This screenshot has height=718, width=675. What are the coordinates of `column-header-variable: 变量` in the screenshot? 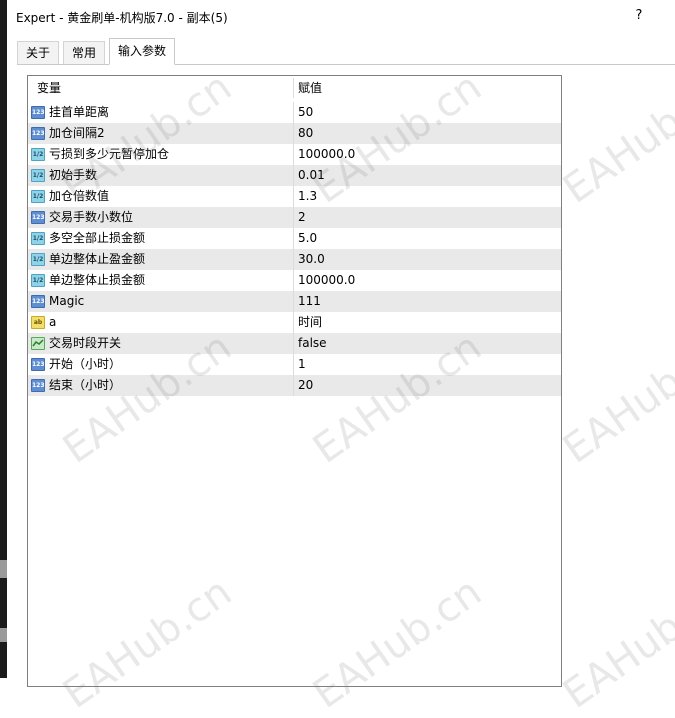 It's located at (49, 88).